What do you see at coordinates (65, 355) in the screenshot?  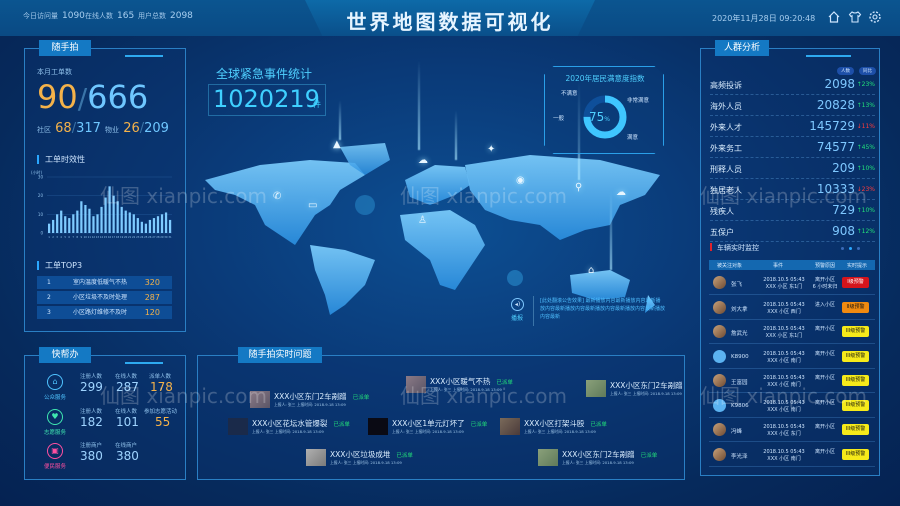 I see `kuaibangban-tab: 快帮办` at bounding box center [65, 355].